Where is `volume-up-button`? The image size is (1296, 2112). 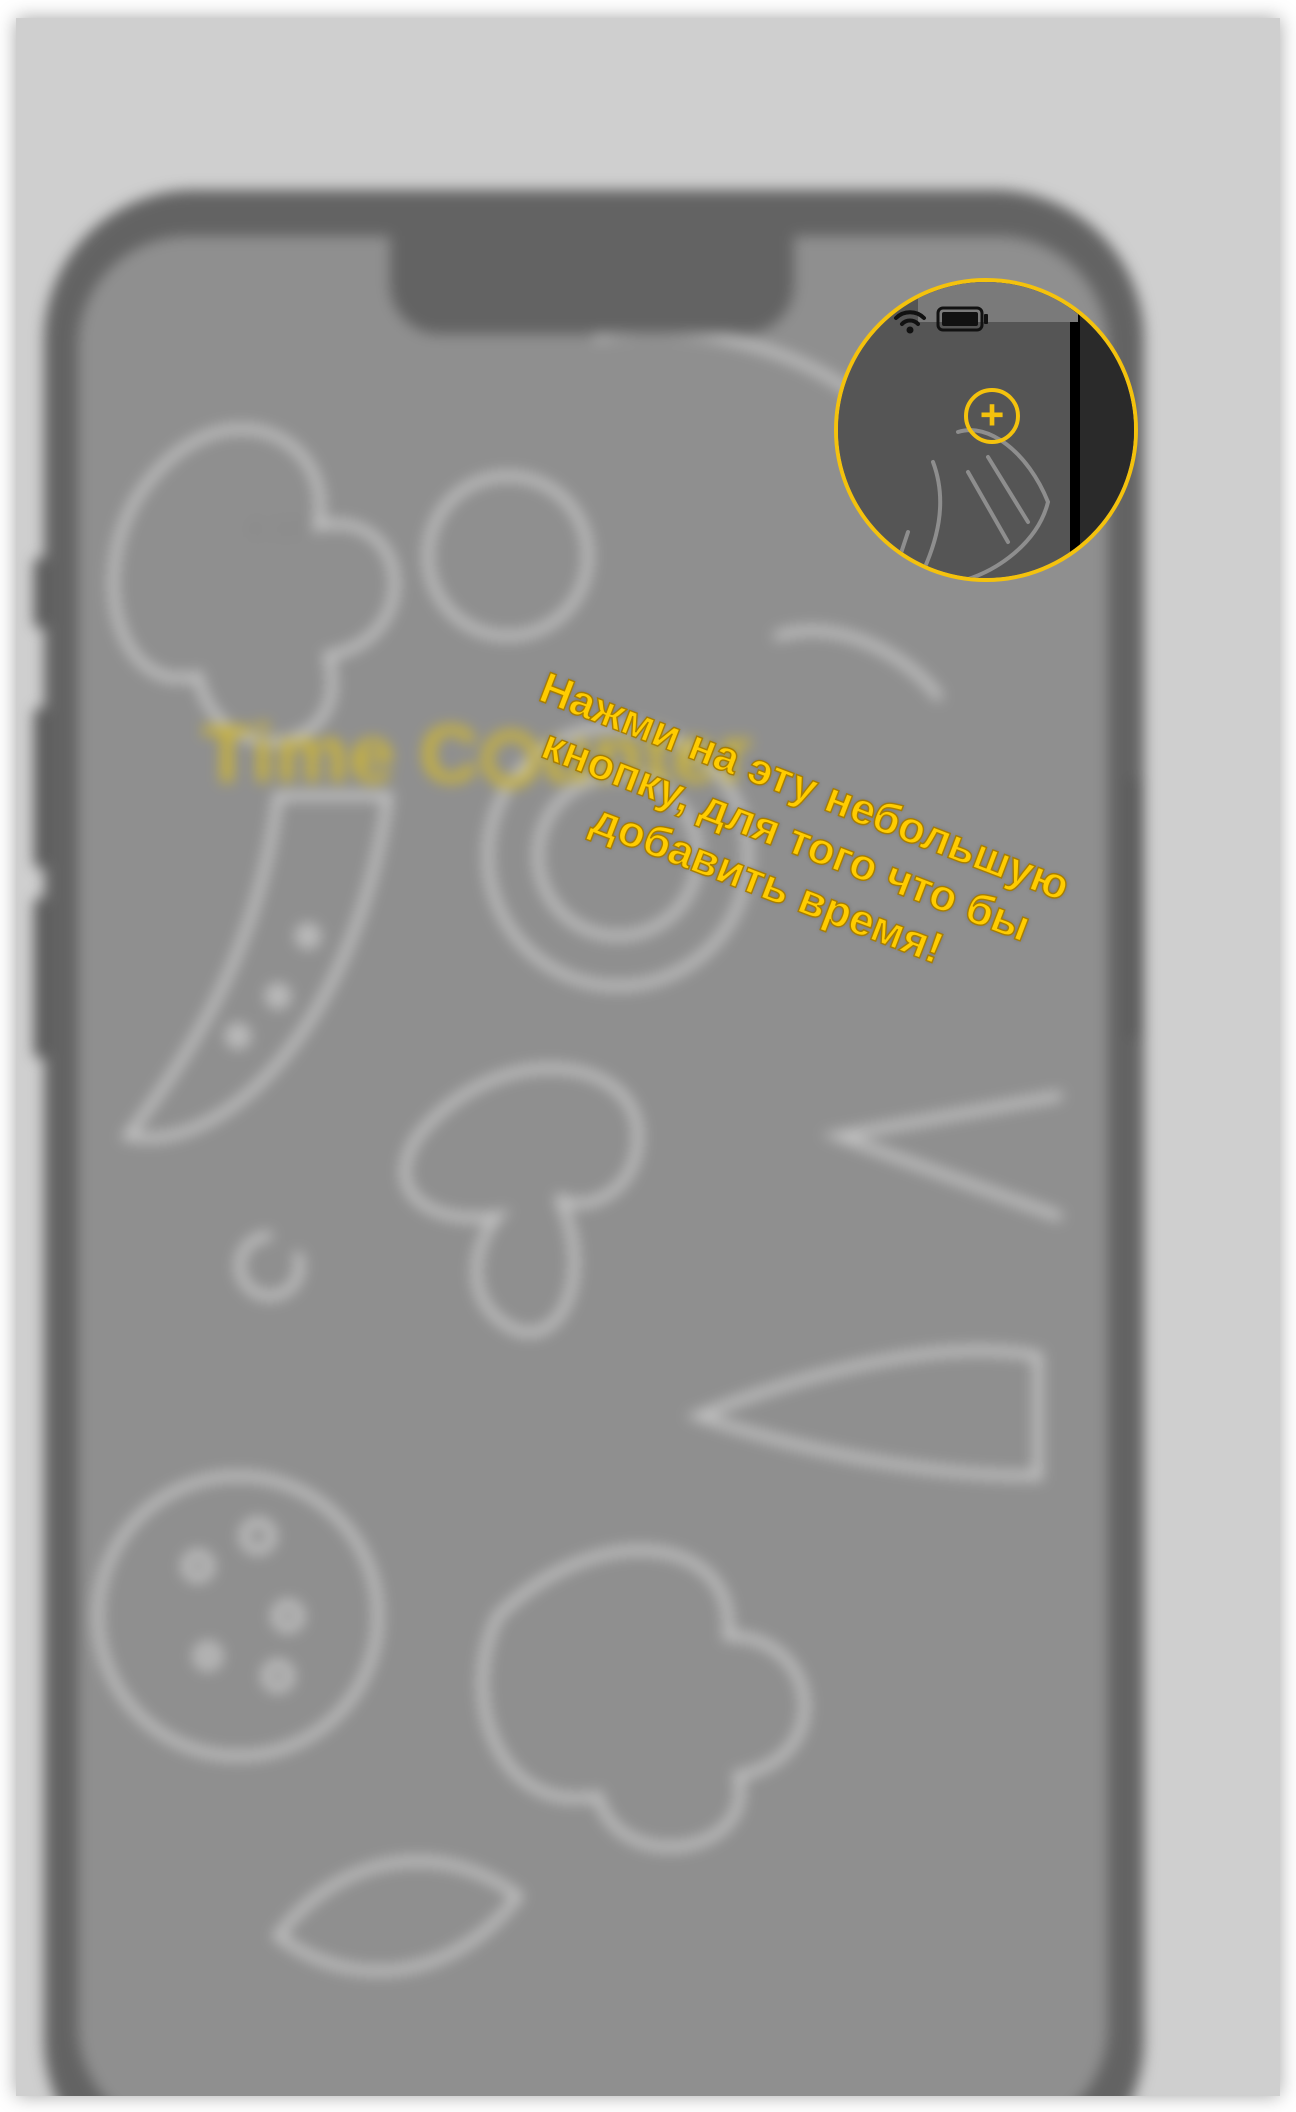 volume-up-button is located at coordinates (41, 788).